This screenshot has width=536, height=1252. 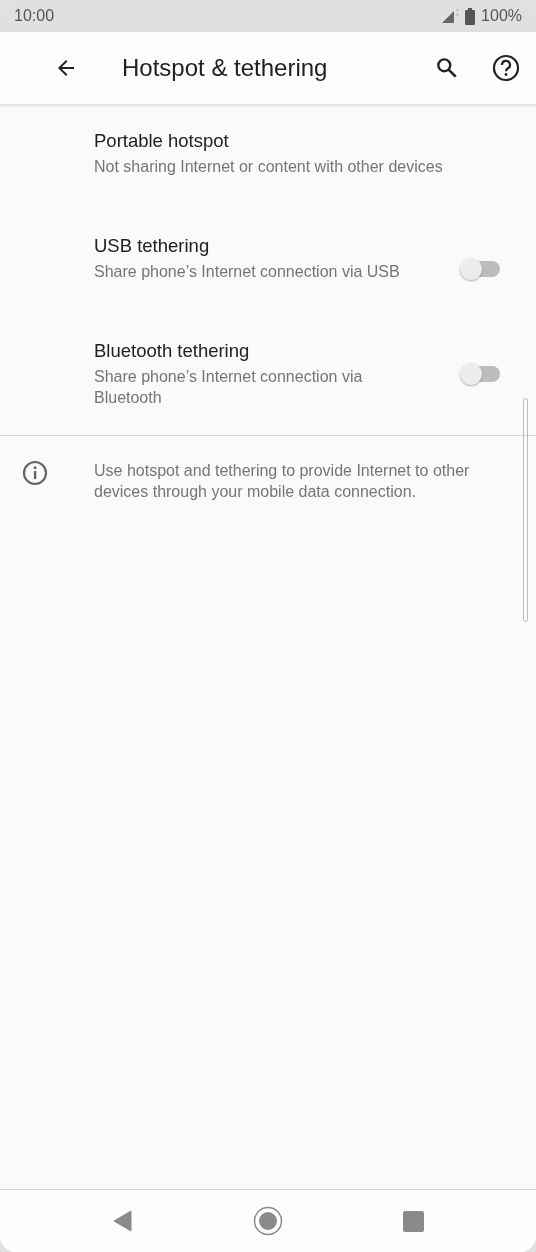 I want to click on info-icon, so click(x=35, y=473).